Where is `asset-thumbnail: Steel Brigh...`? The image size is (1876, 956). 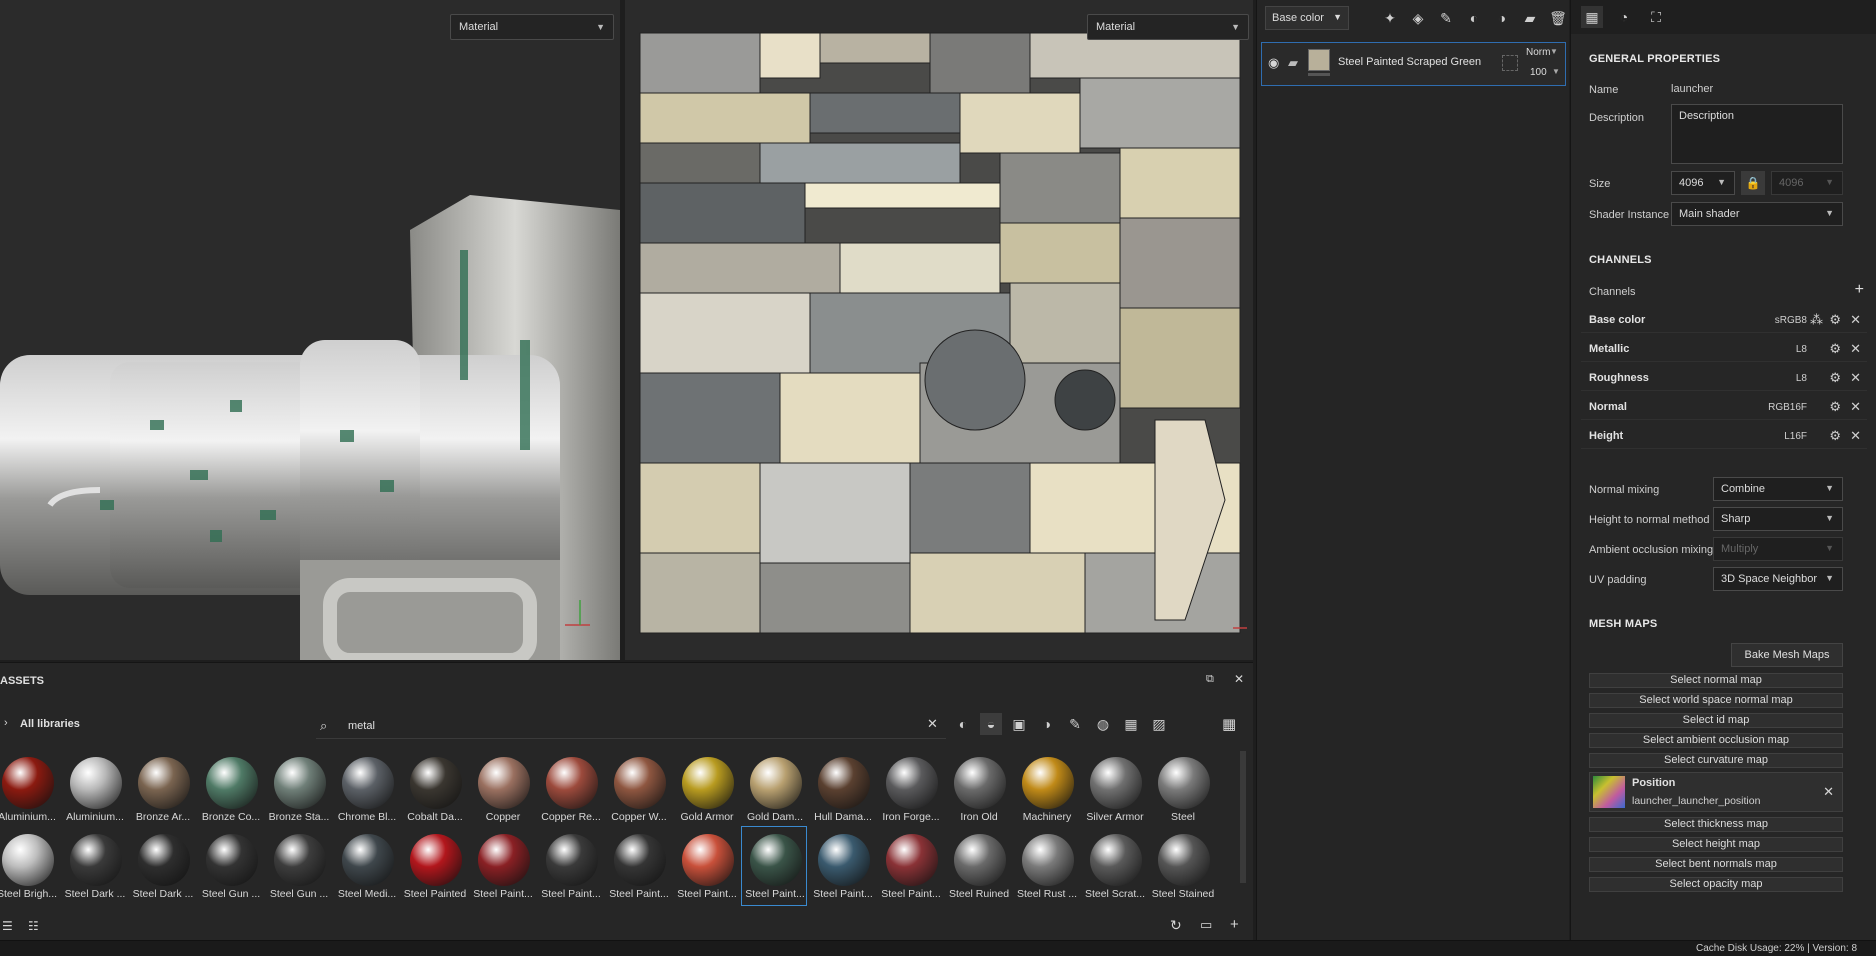
asset-thumbnail: Steel Brigh... is located at coordinates (30, 867).